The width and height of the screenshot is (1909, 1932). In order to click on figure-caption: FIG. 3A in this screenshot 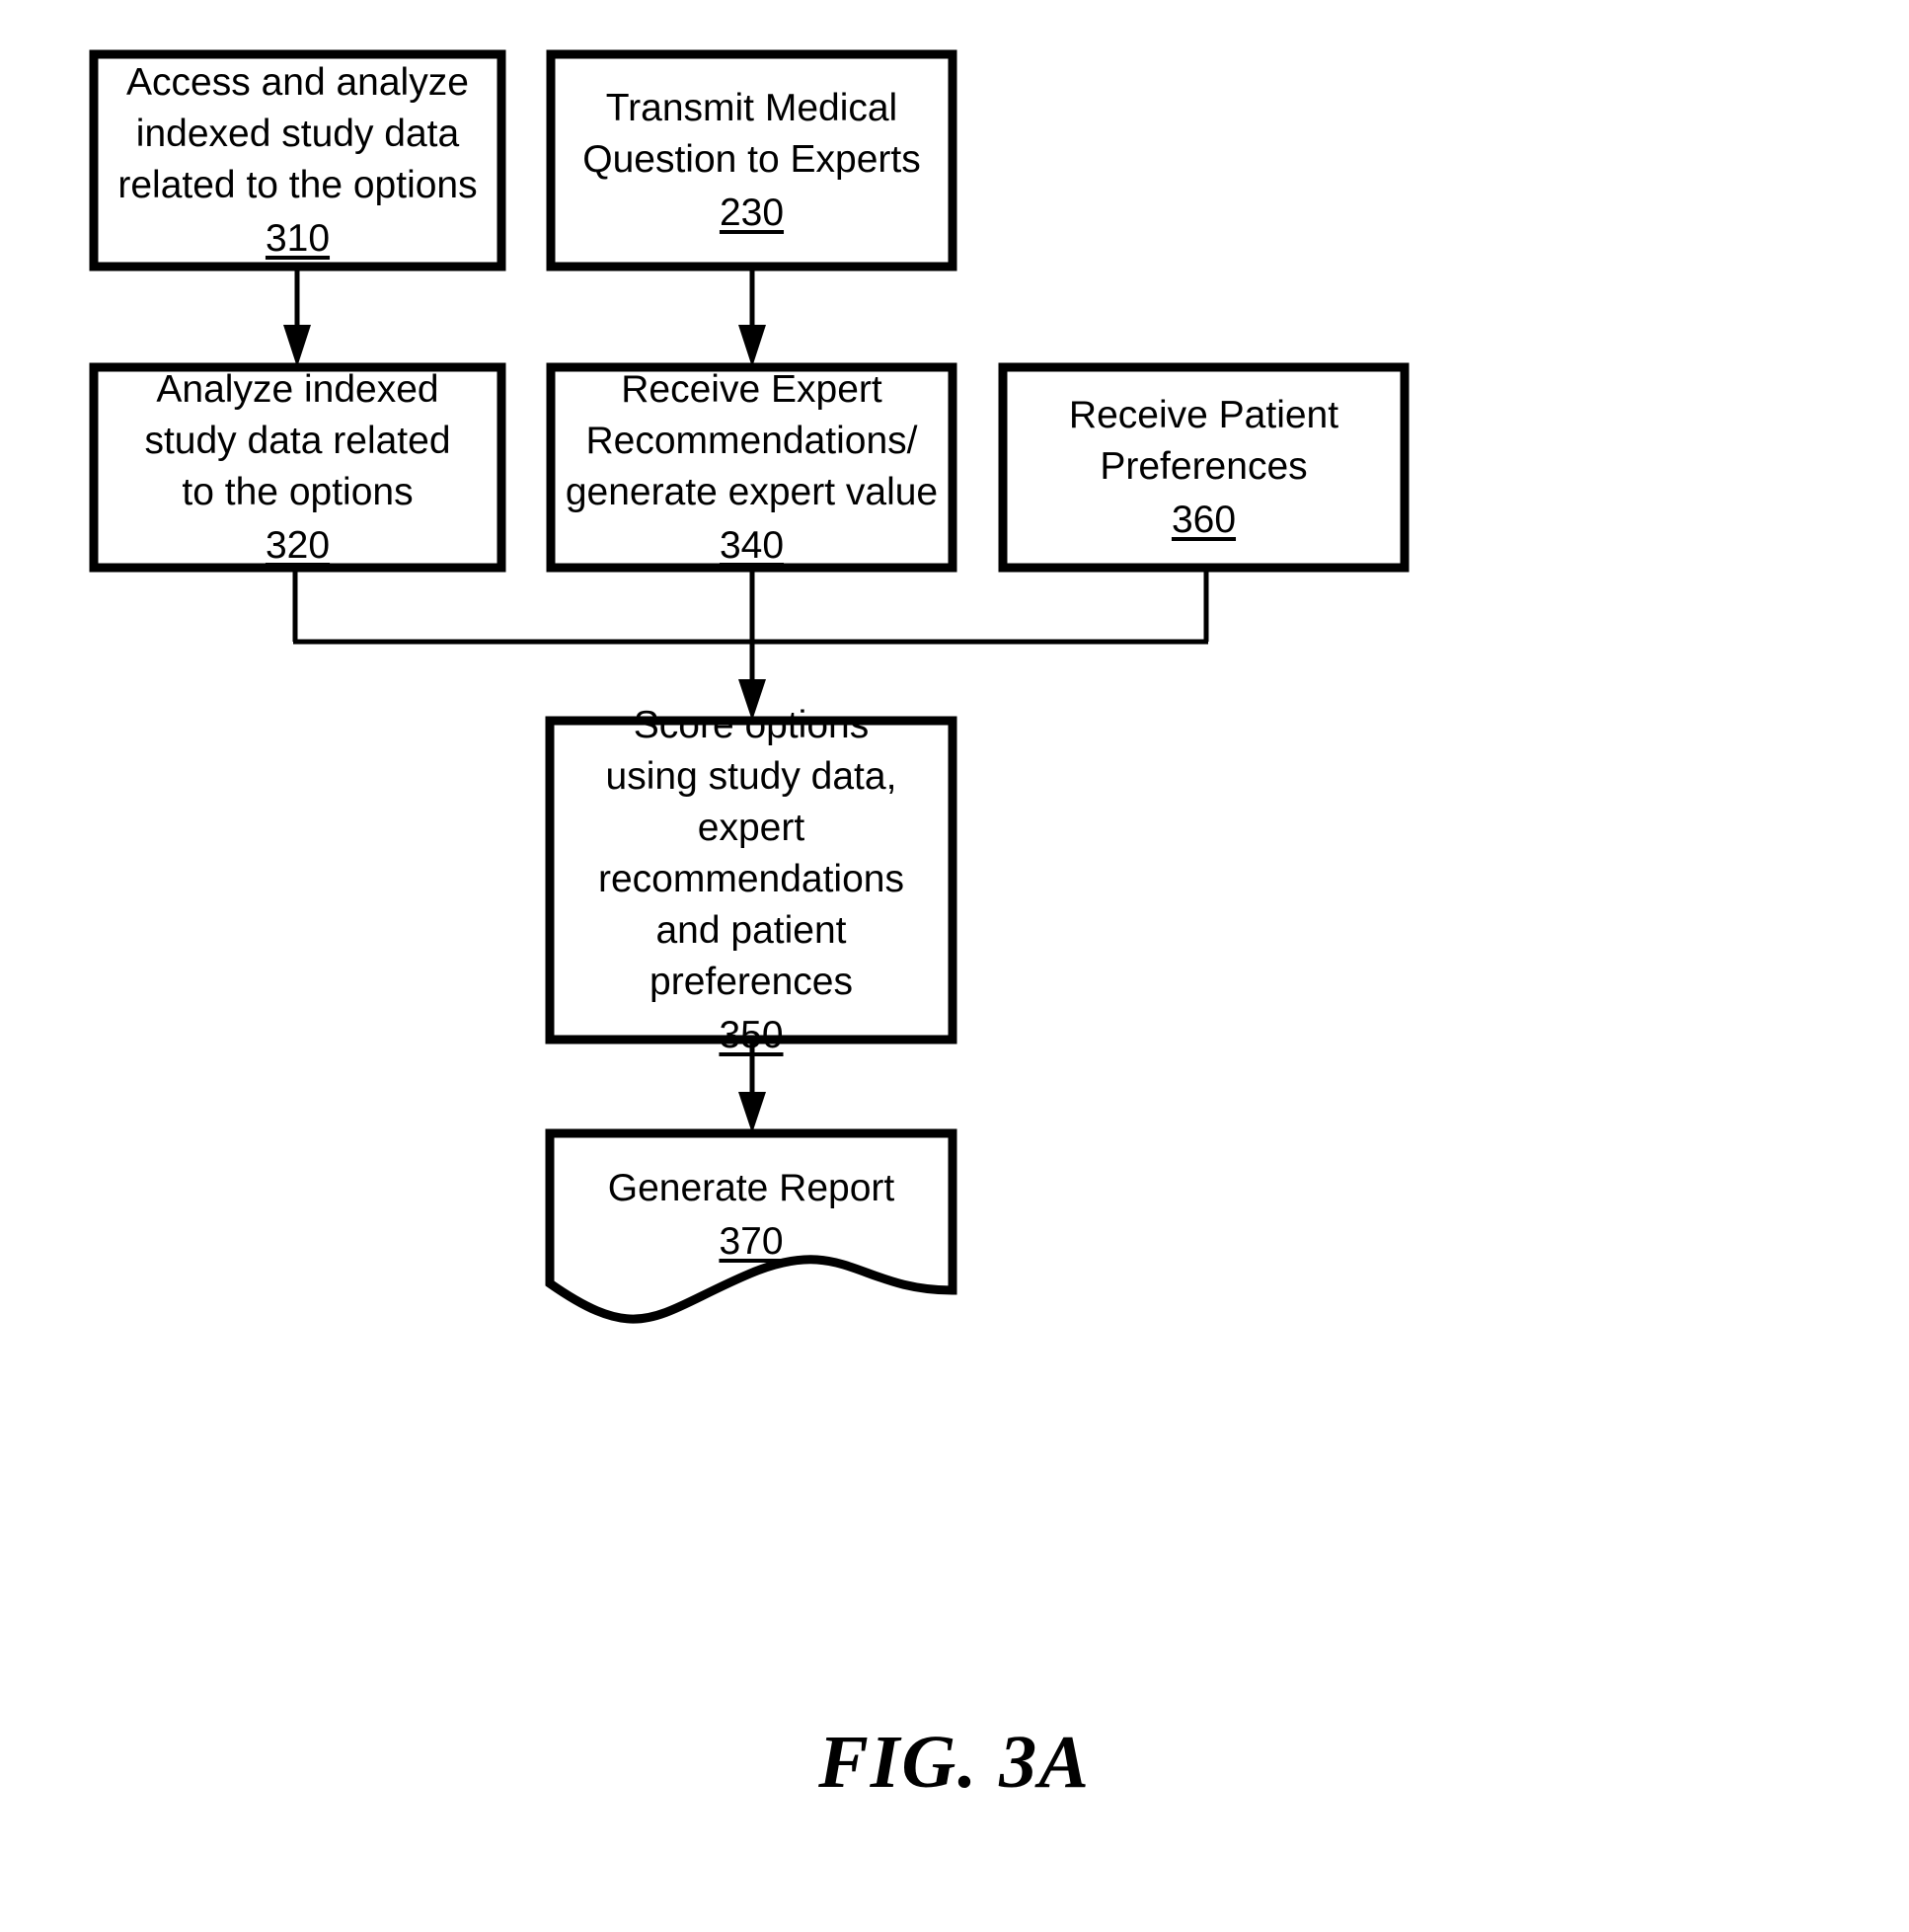, I will do `click(954, 1763)`.